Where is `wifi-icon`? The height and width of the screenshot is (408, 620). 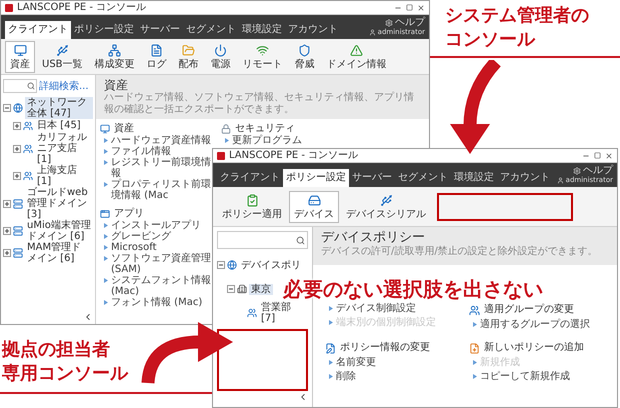 wifi-icon is located at coordinates (263, 50).